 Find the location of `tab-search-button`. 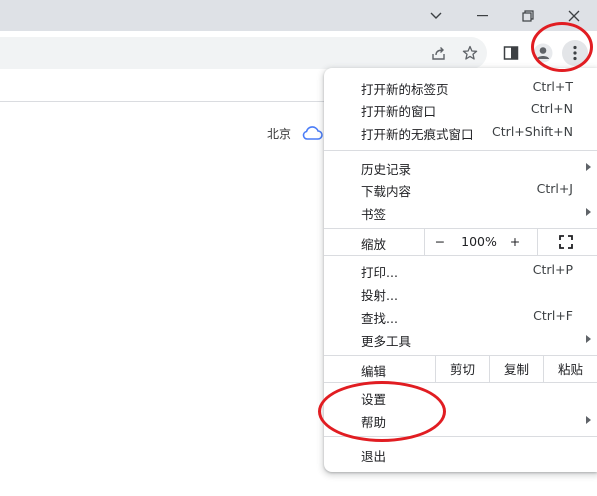

tab-search-button is located at coordinates (436, 15).